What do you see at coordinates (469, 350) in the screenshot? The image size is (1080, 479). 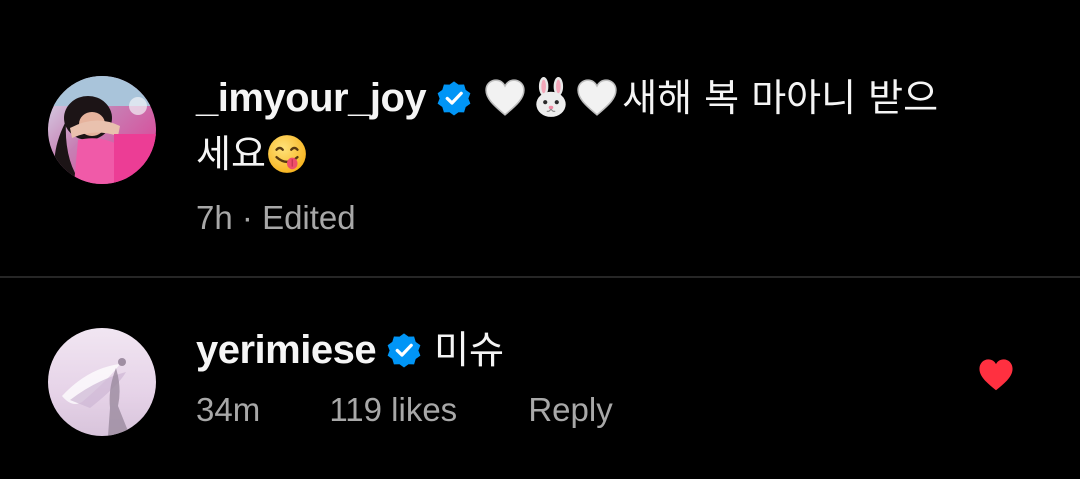 I see `comment-text: 미슈` at bounding box center [469, 350].